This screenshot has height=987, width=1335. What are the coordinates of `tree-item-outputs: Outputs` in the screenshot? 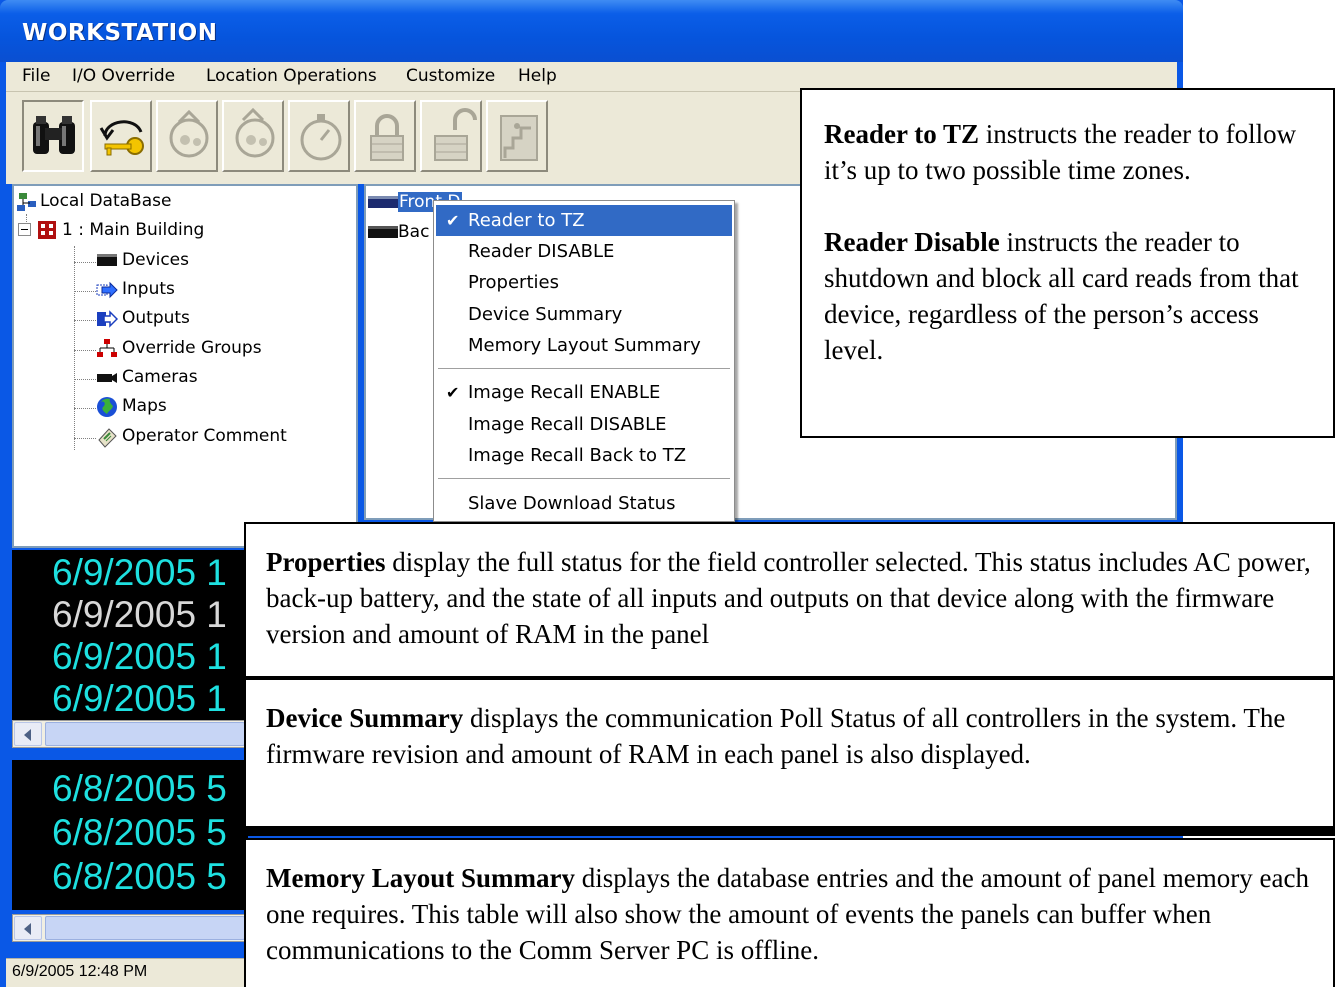 It's located at (156, 318).